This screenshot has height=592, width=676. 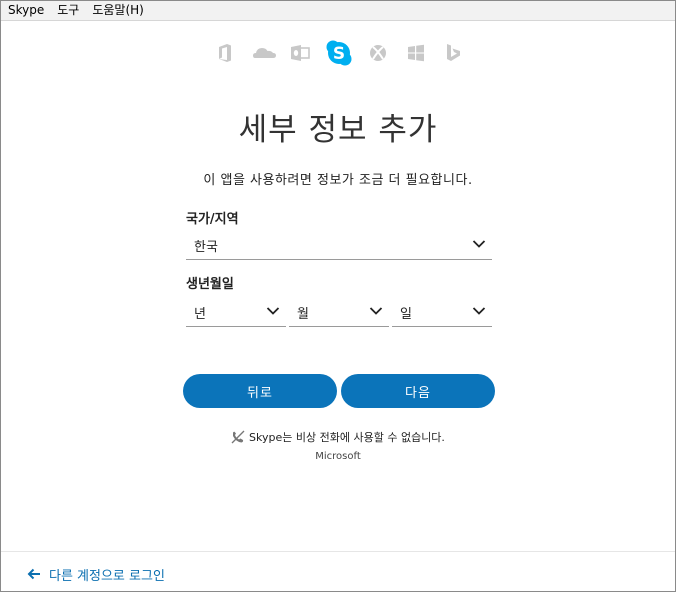 I want to click on emergency-call-notice: Skype는 비상 전화에 사용할 수 없습니다., so click(x=338, y=437).